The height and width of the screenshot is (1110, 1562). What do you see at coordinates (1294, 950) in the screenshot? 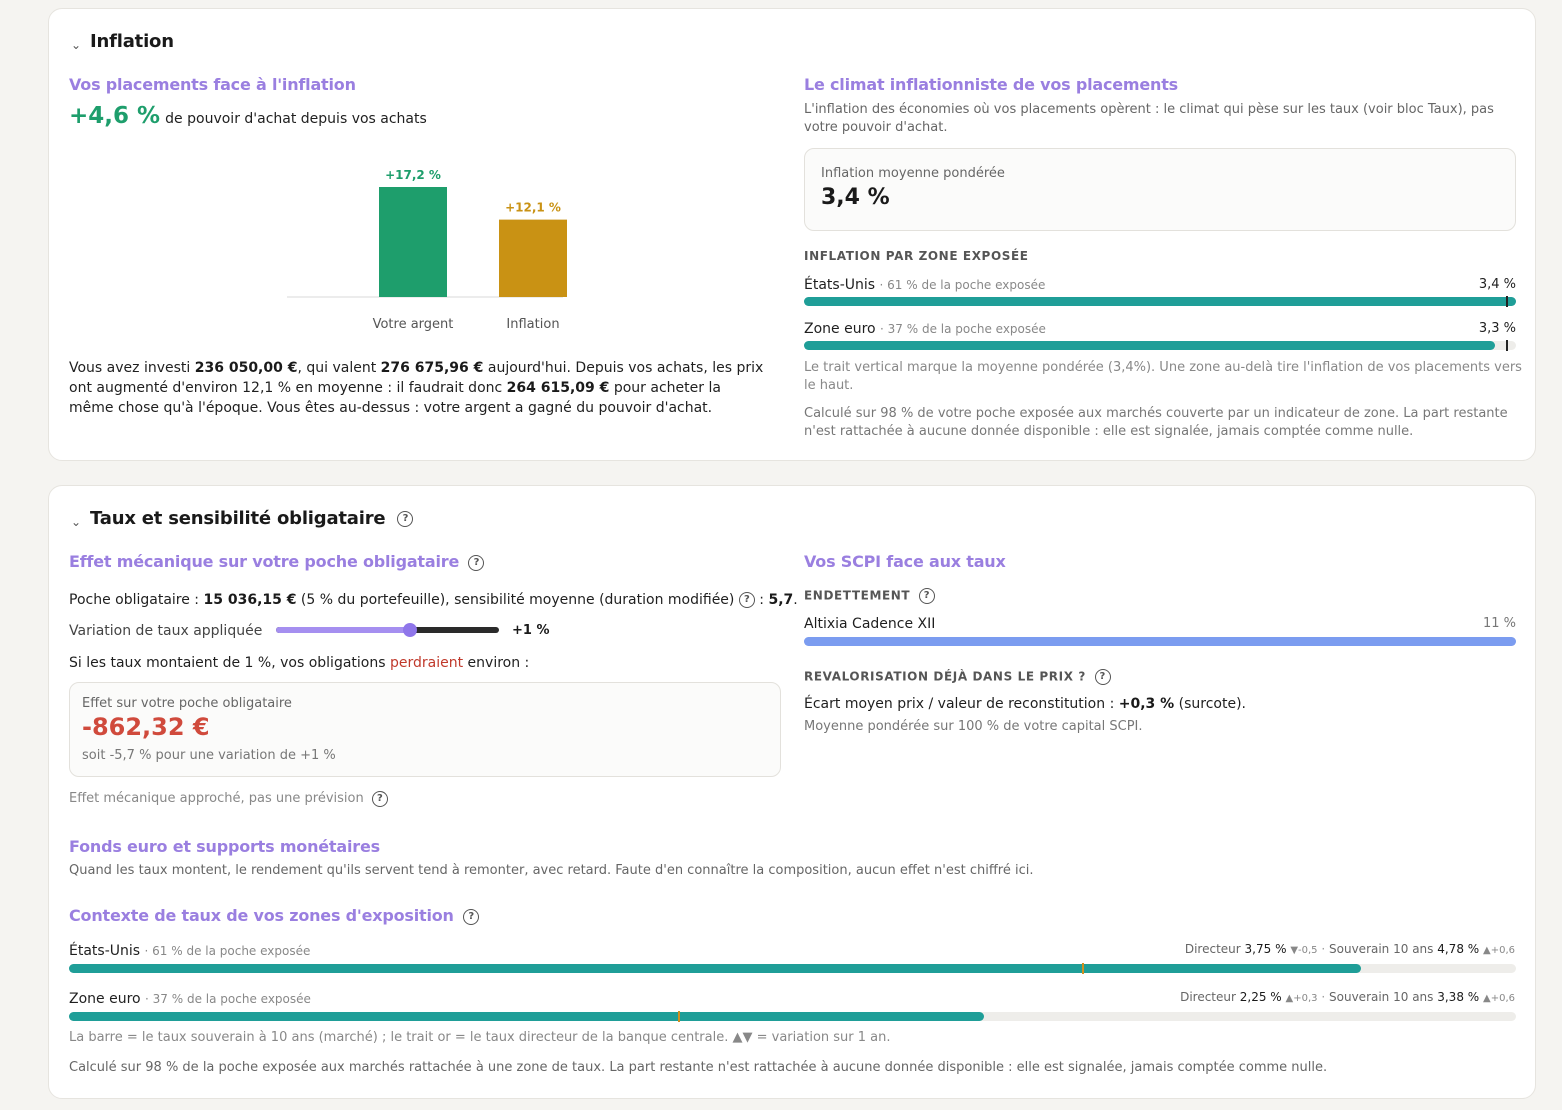
I see `policy-rate-arrow: ▼` at bounding box center [1294, 950].